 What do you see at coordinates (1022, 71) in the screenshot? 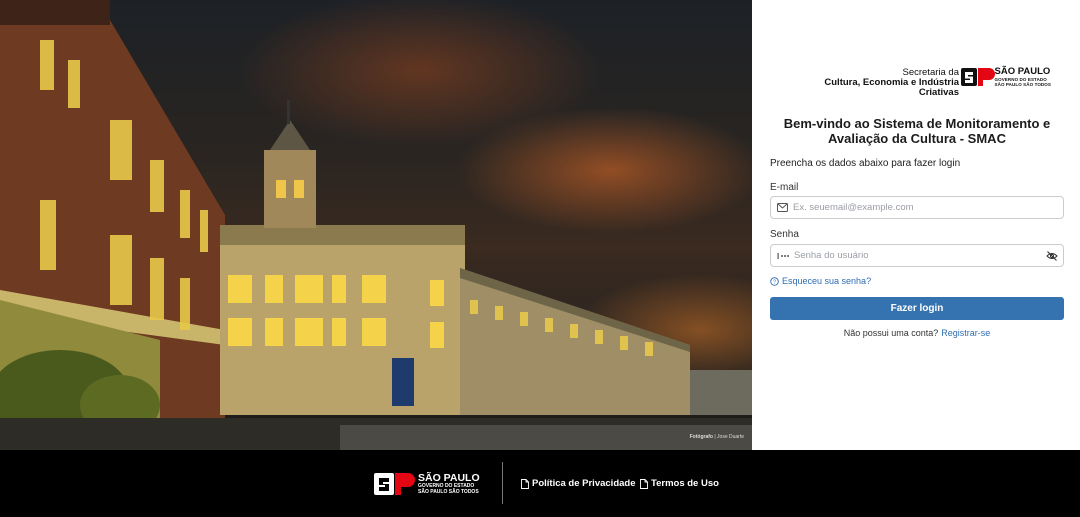
I see `sp-title: SÃO PAULO` at bounding box center [1022, 71].